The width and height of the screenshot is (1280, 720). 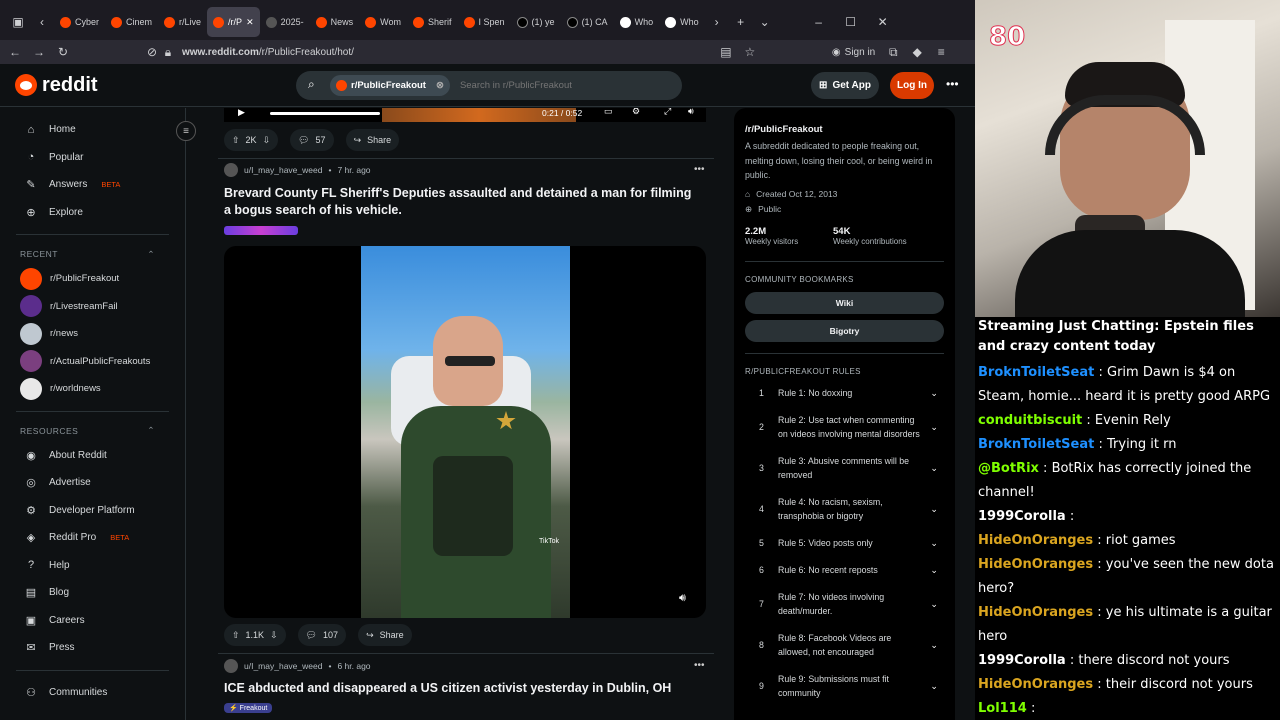 I want to click on browser-tab: r/Live, so click(x=182, y=22).